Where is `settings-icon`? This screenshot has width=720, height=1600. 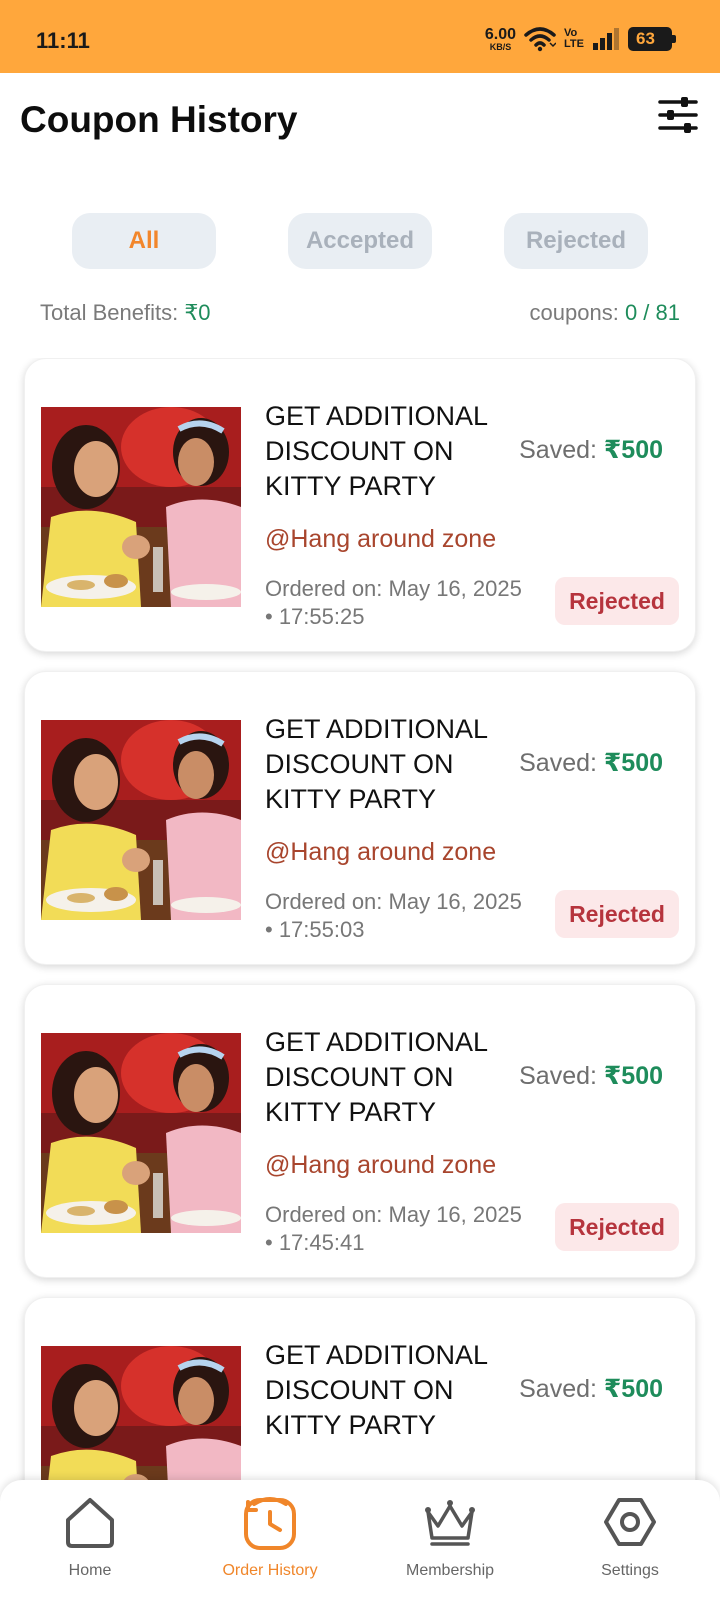 settings-icon is located at coordinates (630, 1522).